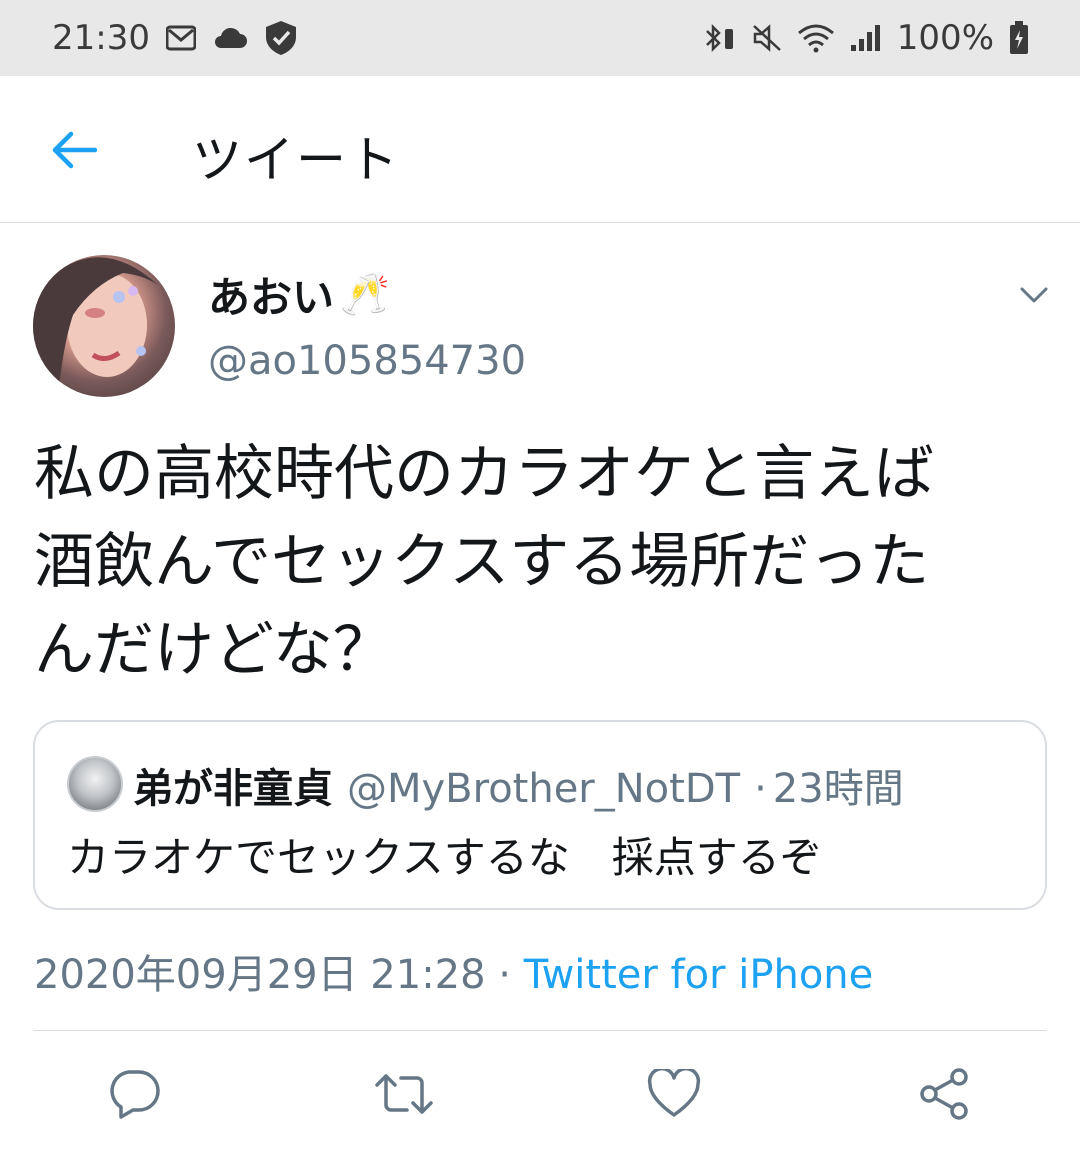 The image size is (1080, 1154). Describe the element at coordinates (296, 160) in the screenshot. I see `page-title: ツイート` at that location.